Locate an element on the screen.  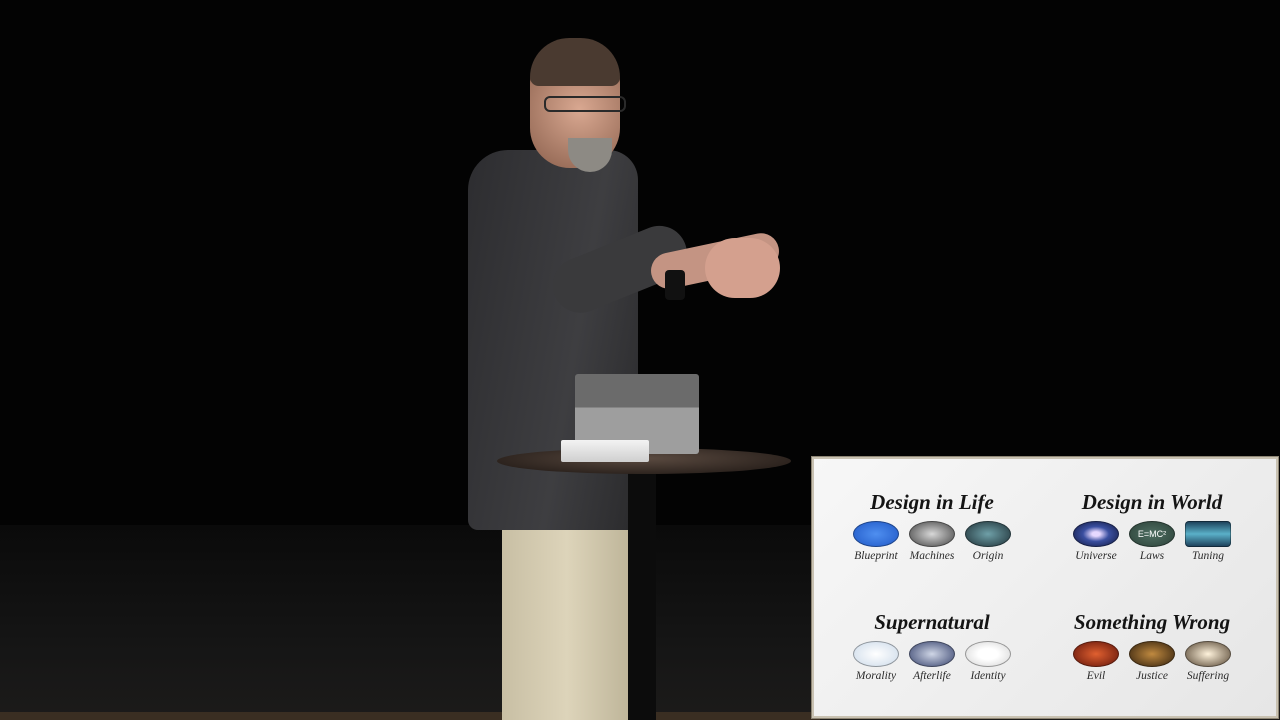
topic-label: Justice is located at coordinates (1152, 676).